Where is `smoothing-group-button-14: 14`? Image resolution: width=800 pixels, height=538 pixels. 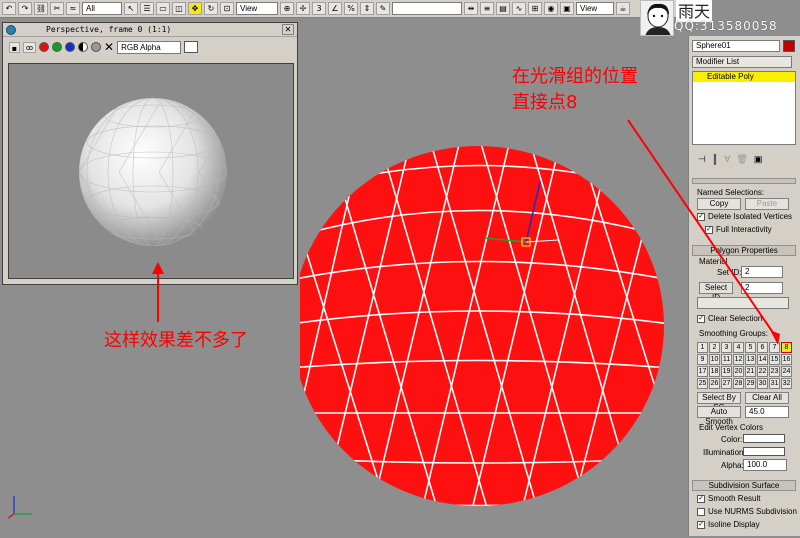 smoothing-group-button-14: 14 is located at coordinates (762, 359).